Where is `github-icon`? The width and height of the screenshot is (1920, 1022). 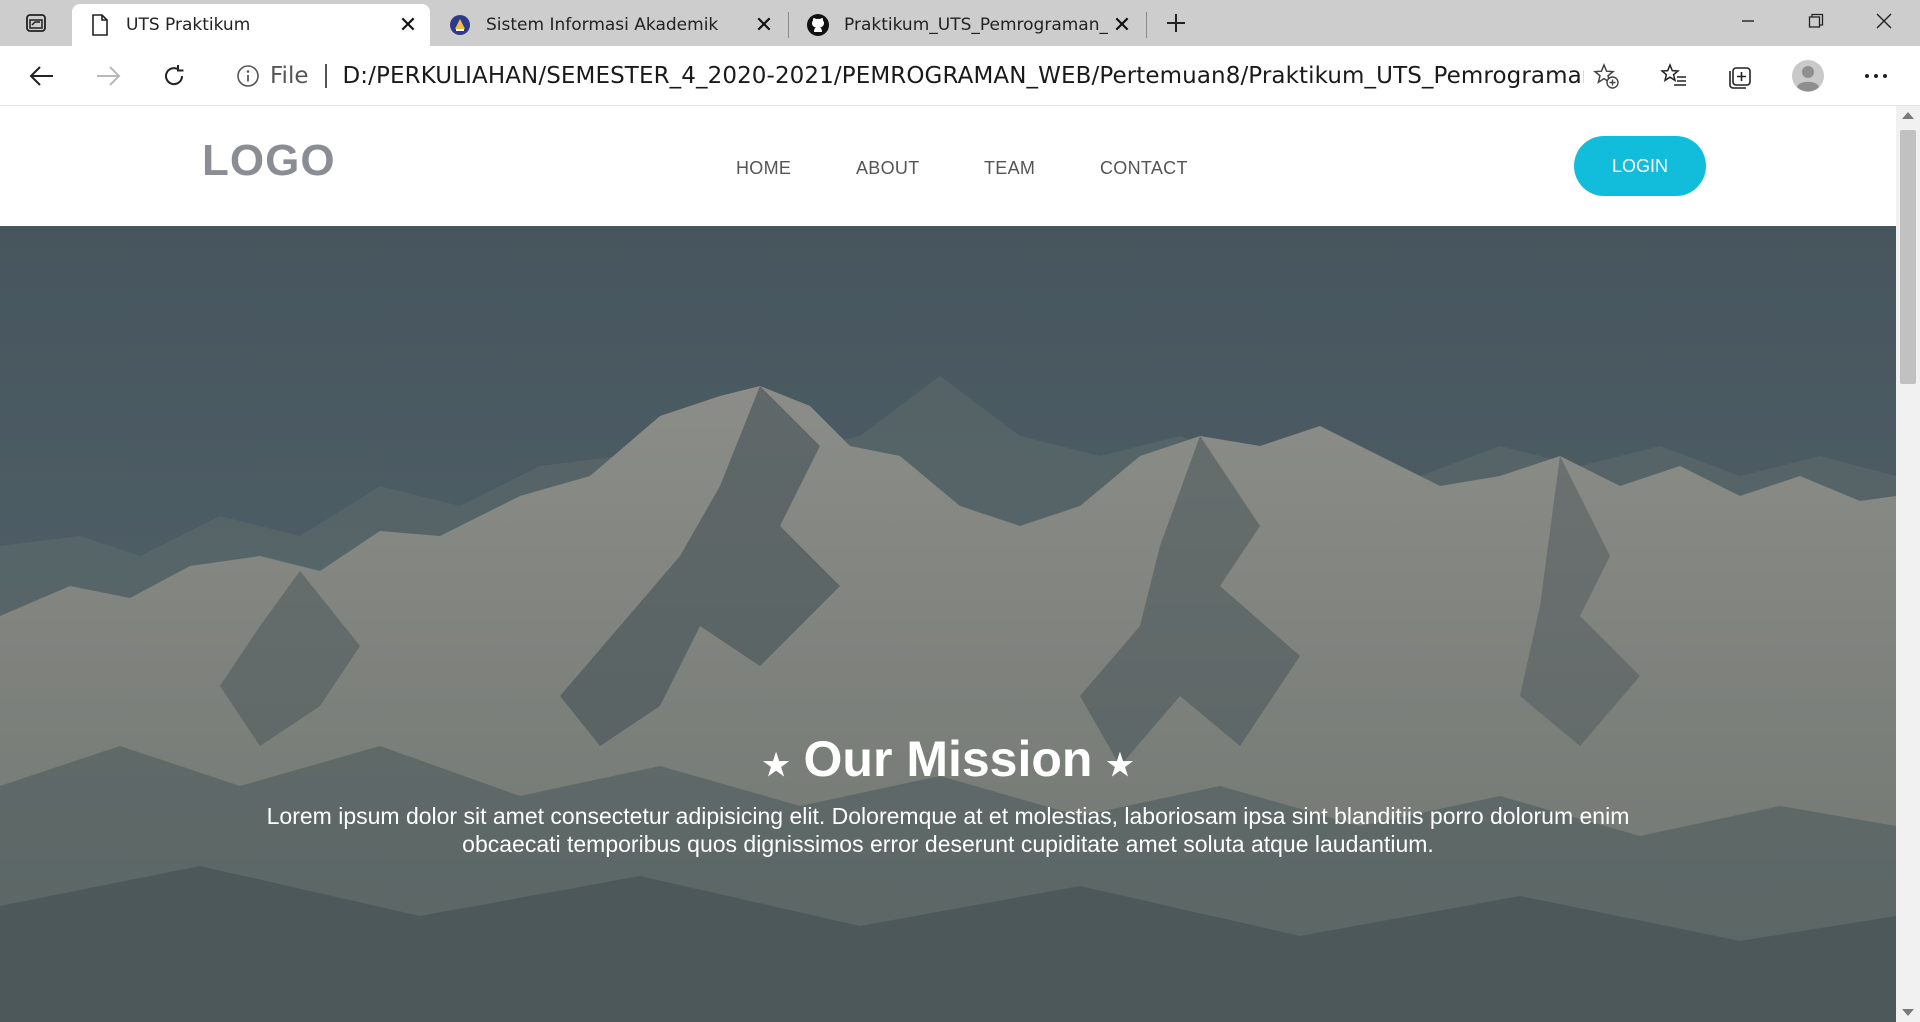
github-icon is located at coordinates (818, 25).